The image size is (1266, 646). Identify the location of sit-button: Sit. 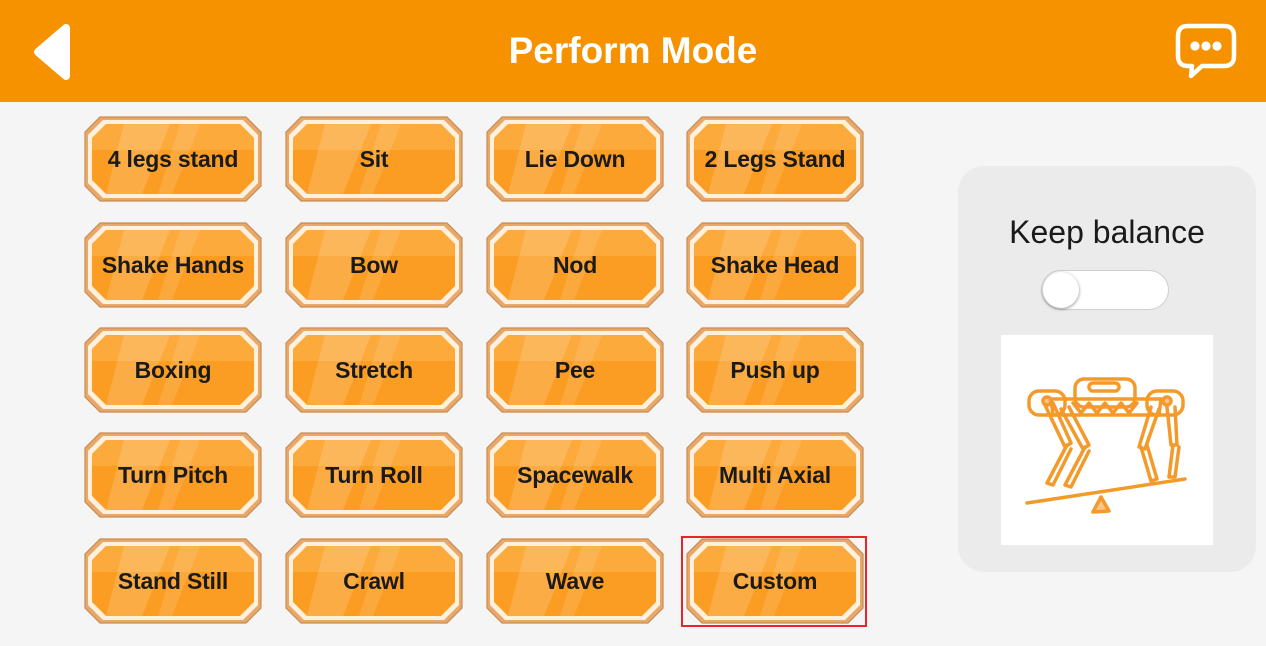
(374, 159).